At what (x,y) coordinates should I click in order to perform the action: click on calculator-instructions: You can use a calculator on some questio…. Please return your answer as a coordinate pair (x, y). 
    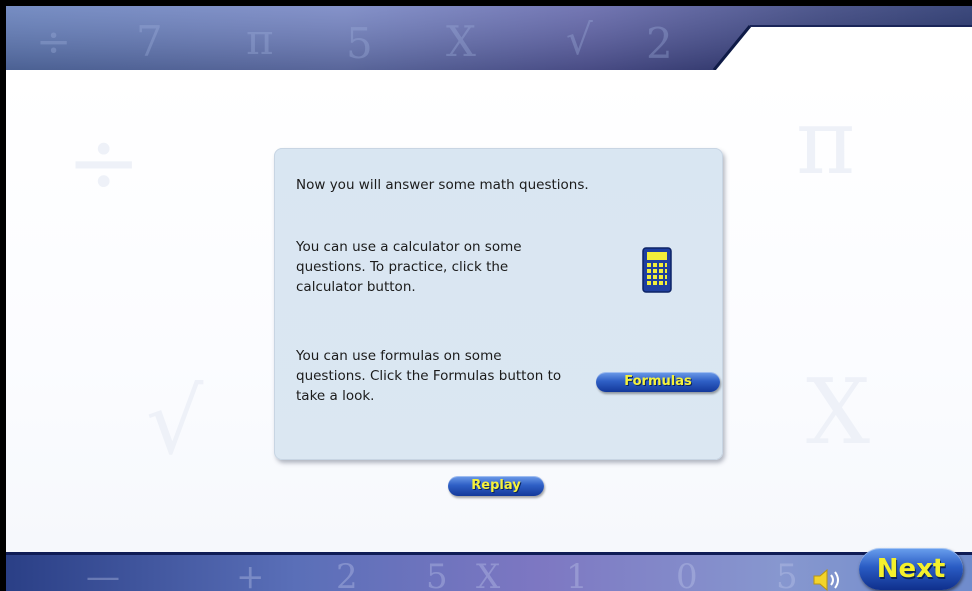
    Looking at the image, I should click on (409, 267).